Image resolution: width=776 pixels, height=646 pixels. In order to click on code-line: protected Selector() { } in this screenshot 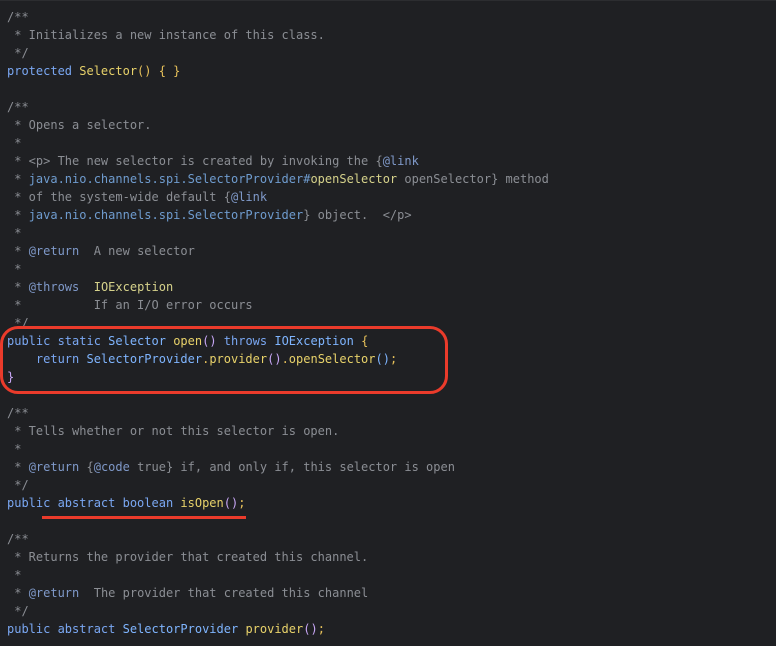, I will do `click(93, 71)`.